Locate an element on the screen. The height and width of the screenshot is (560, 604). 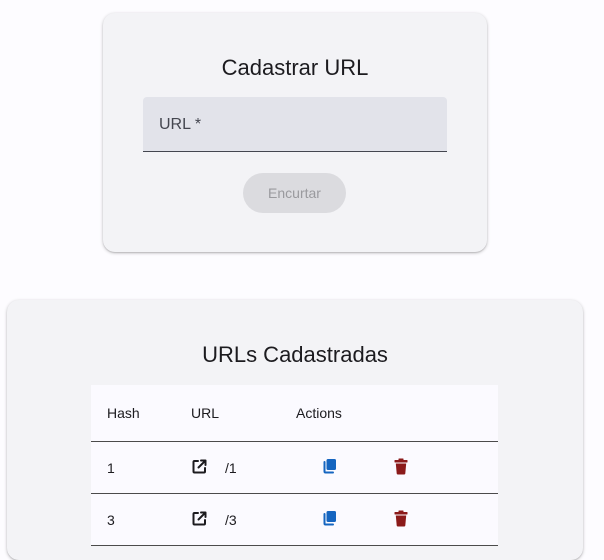
url-field: URL * is located at coordinates (295, 125).